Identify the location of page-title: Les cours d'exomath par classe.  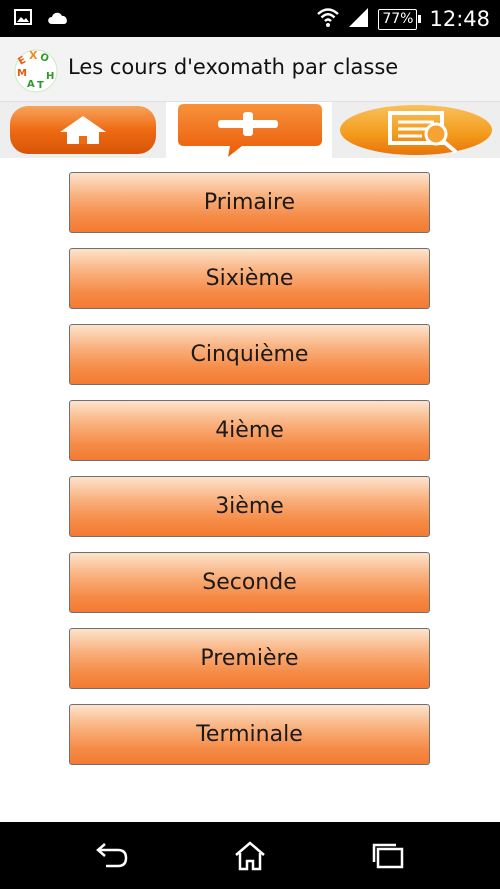
(233, 67).